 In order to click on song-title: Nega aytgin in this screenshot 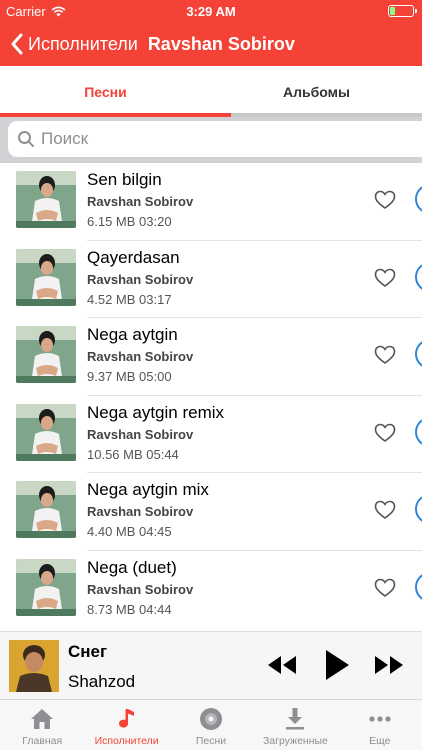, I will do `click(132, 334)`.